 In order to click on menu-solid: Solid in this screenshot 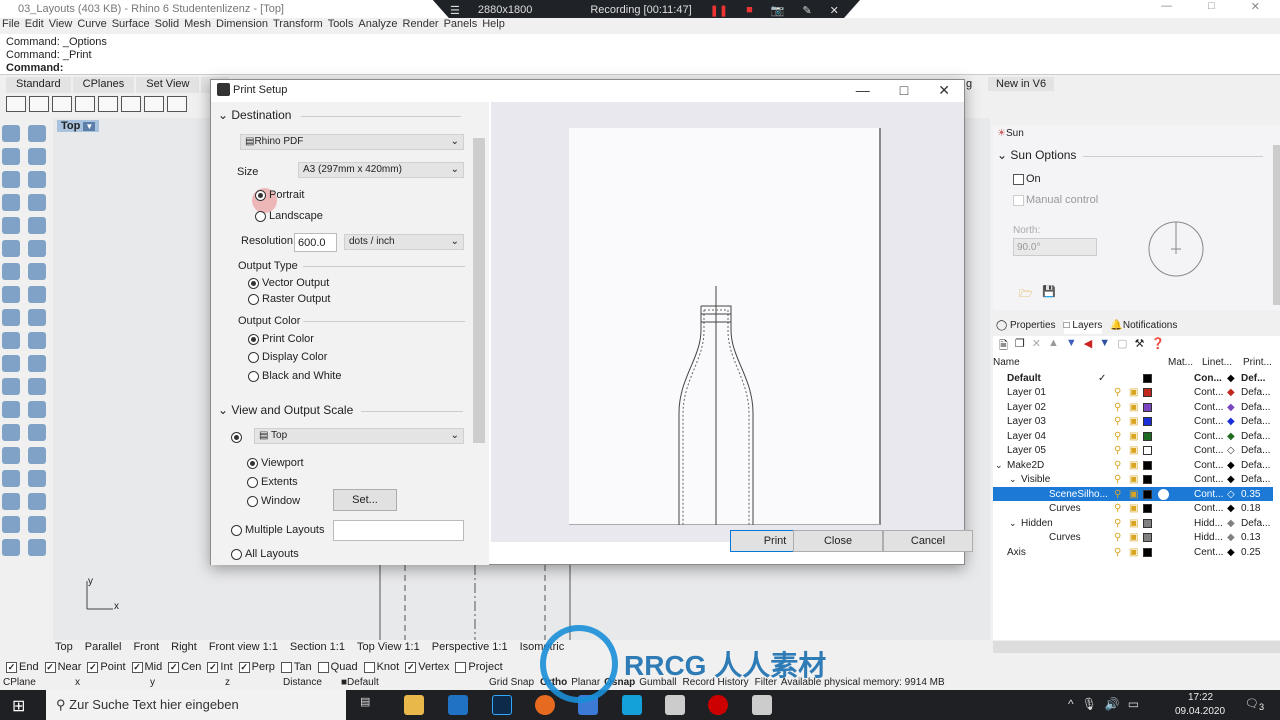, I will do `click(167, 26)`.